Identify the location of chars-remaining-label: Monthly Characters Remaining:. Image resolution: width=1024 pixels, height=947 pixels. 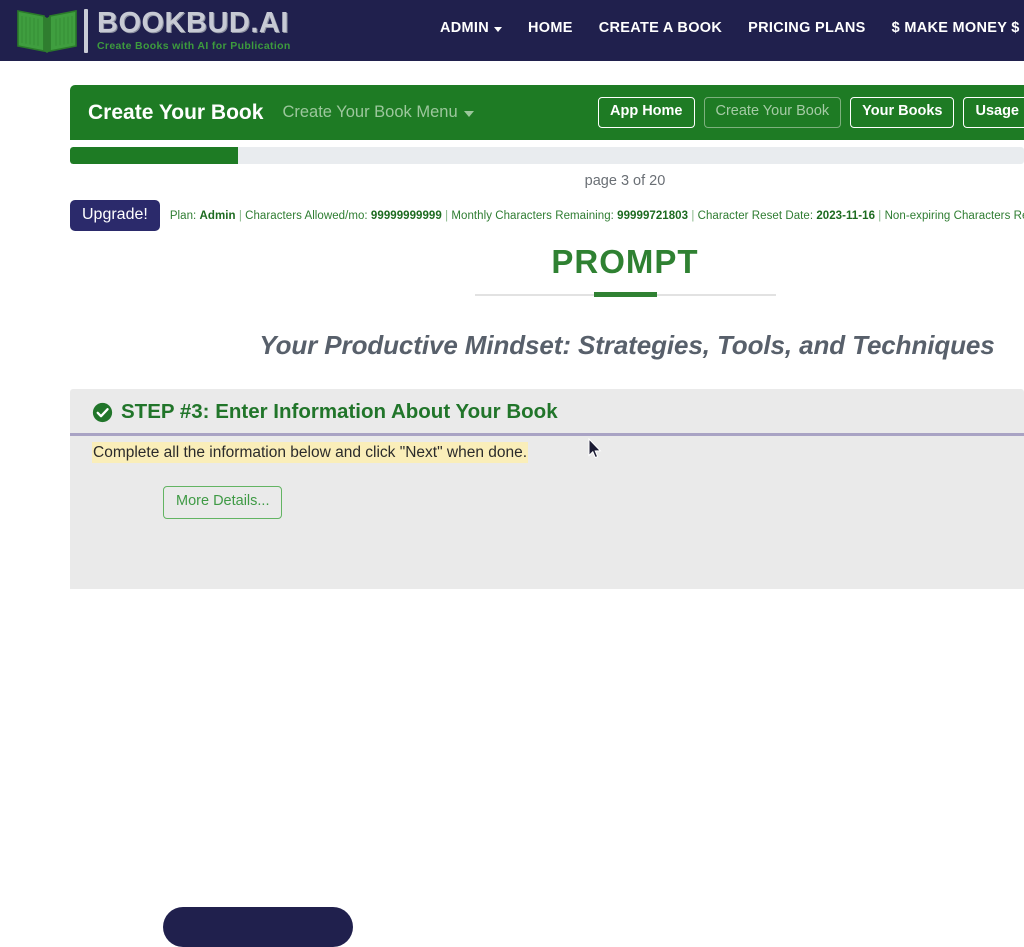
(532, 215).